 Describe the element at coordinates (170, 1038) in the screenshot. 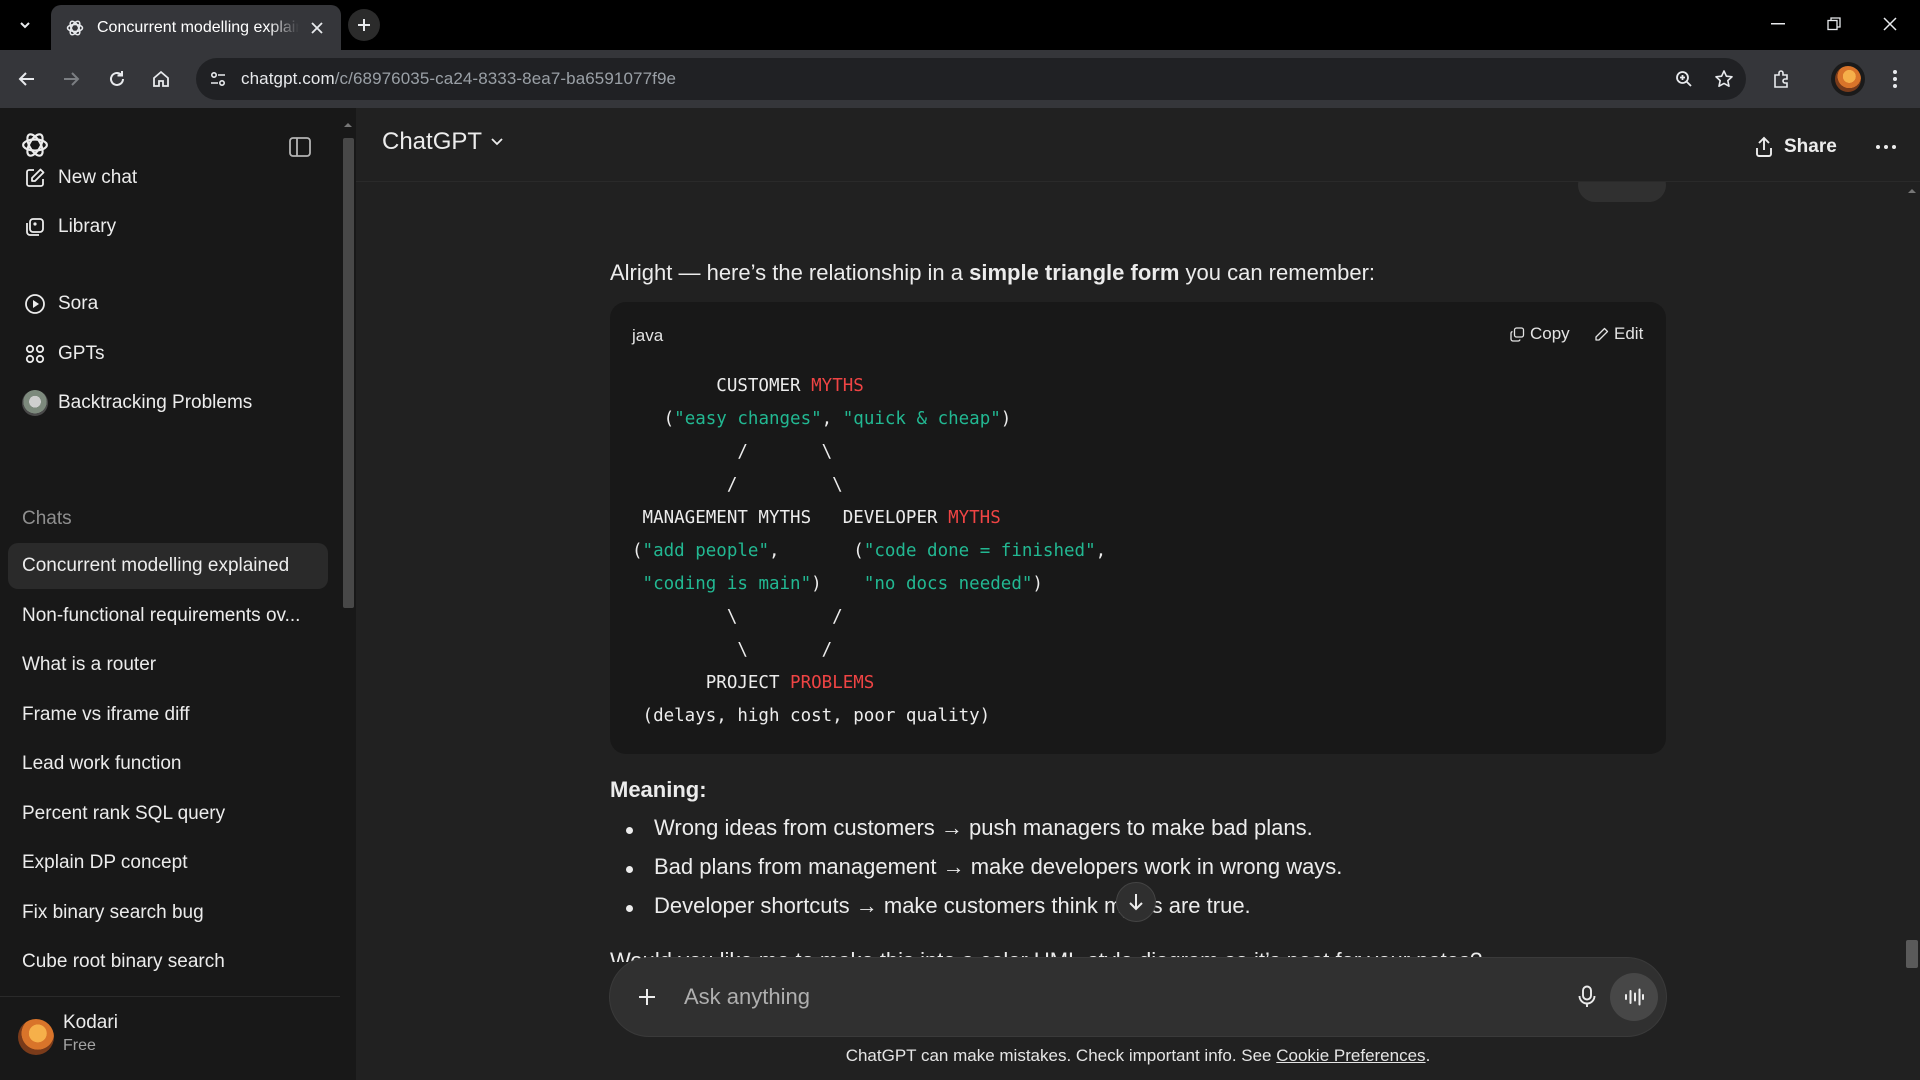

I see `user-account: Kodari Free` at that location.